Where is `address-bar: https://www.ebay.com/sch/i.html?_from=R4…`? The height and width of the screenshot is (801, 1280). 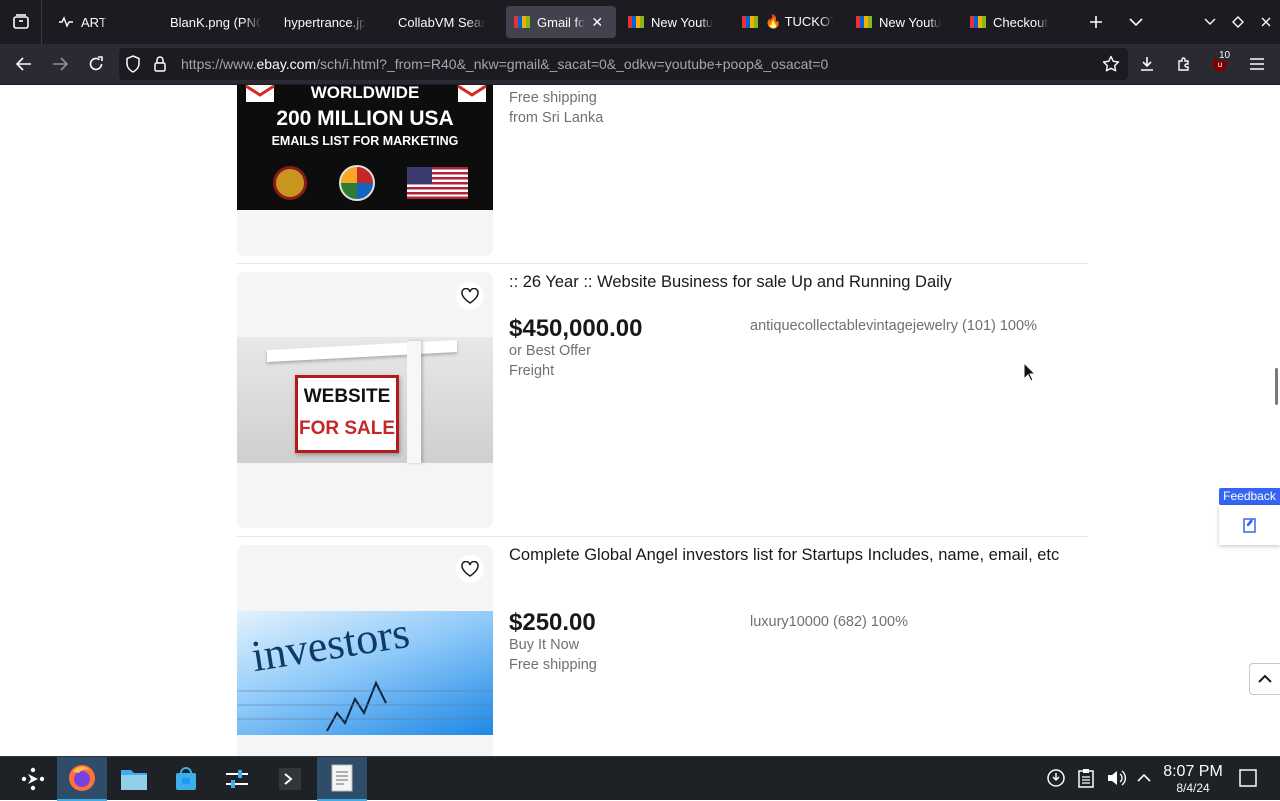 address-bar: https://www.ebay.com/sch/i.html?_from=R4… is located at coordinates (623, 64).